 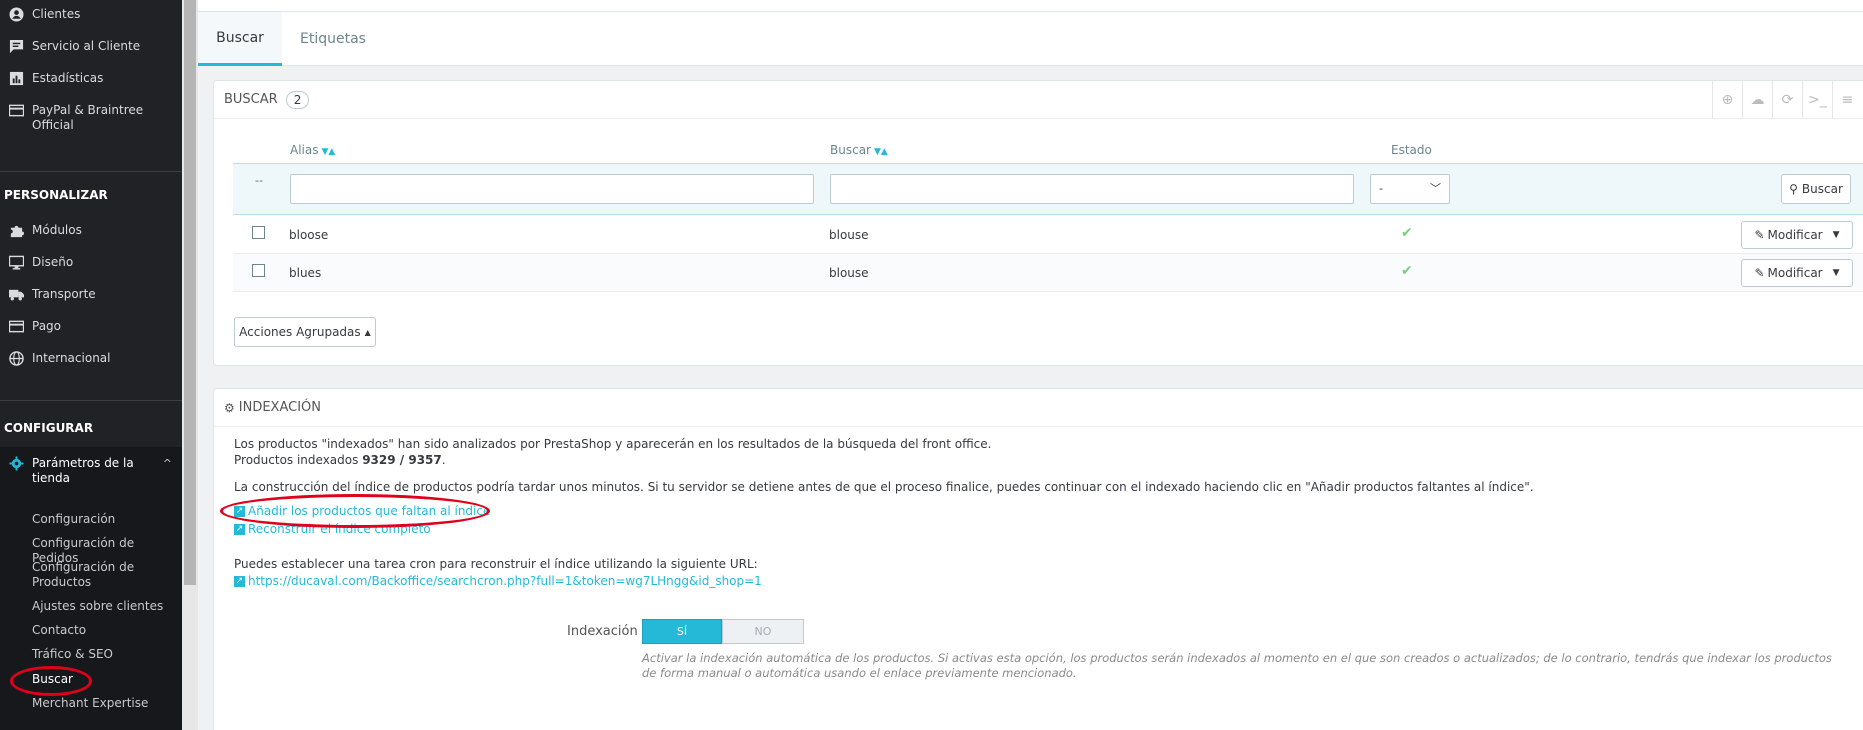 What do you see at coordinates (1381, 188) in the screenshot?
I see `select-value: -` at bounding box center [1381, 188].